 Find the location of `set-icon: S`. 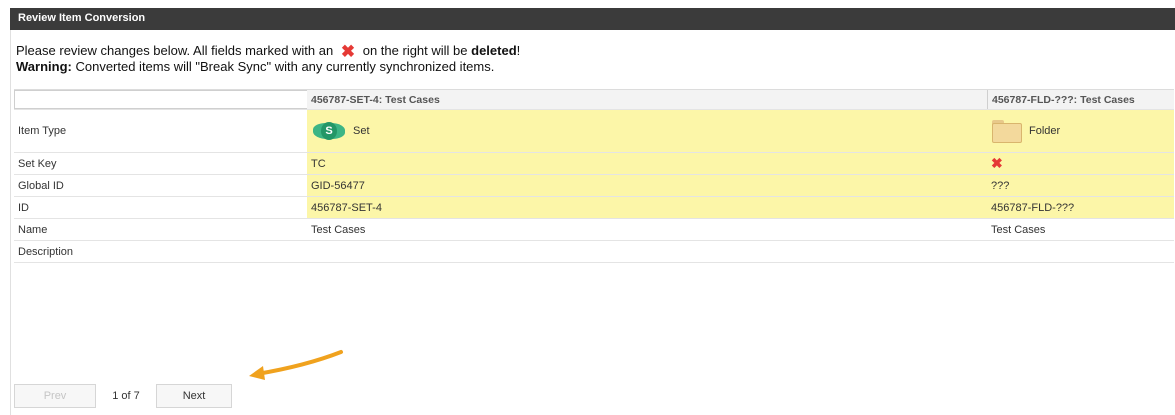

set-icon: S is located at coordinates (329, 131).